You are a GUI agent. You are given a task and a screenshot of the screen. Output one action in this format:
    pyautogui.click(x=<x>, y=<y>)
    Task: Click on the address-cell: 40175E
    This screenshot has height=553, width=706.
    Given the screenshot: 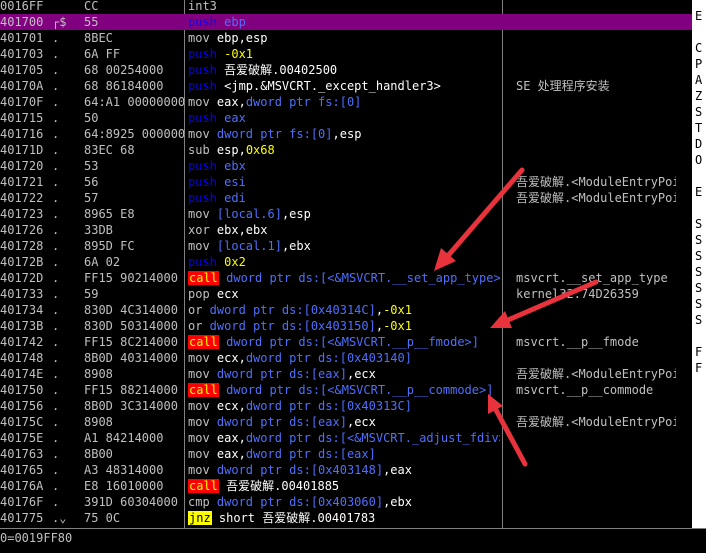 What is the action you would take?
    pyautogui.click(x=22, y=438)
    